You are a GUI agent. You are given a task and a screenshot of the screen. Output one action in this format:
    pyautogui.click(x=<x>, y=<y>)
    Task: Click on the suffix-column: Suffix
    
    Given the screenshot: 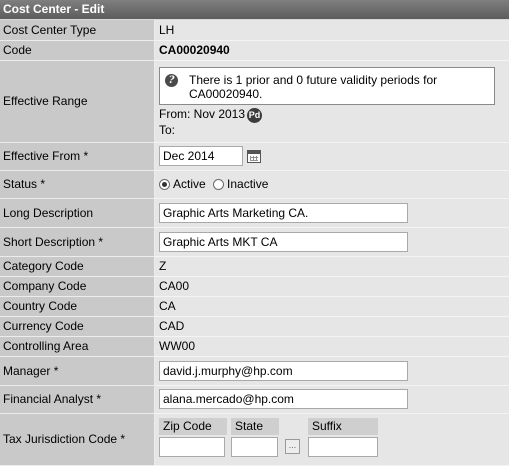 What is the action you would take?
    pyautogui.click(x=343, y=437)
    